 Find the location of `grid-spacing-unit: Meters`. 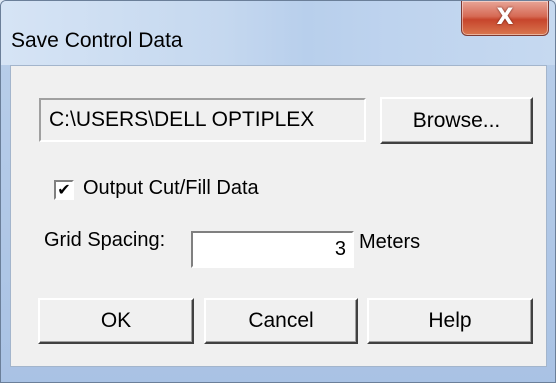

grid-spacing-unit: Meters is located at coordinates (390, 242).